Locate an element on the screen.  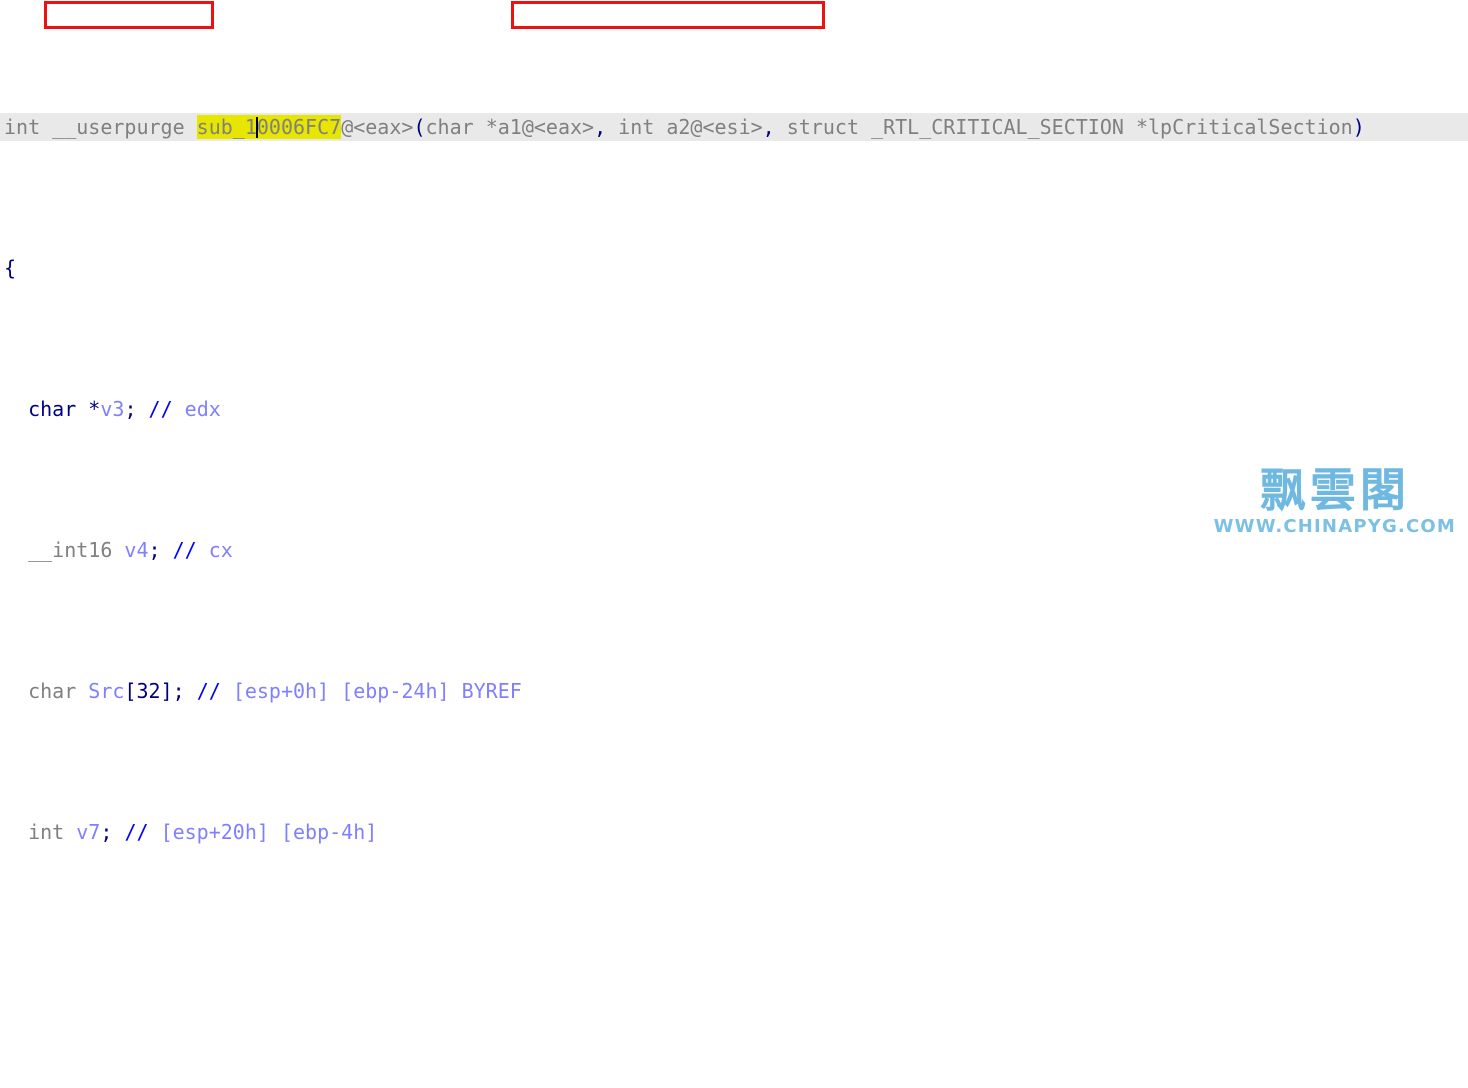
code-line-decl-v3: char *v3; // edx is located at coordinates (734, 409).